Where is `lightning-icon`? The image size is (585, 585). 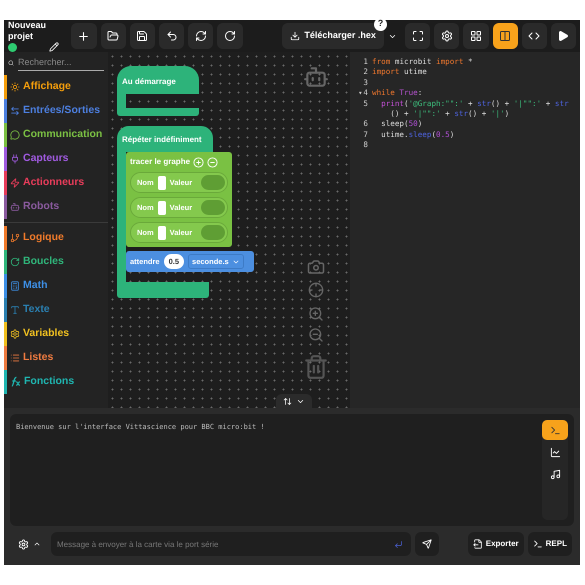 lightning-icon is located at coordinates (15, 183).